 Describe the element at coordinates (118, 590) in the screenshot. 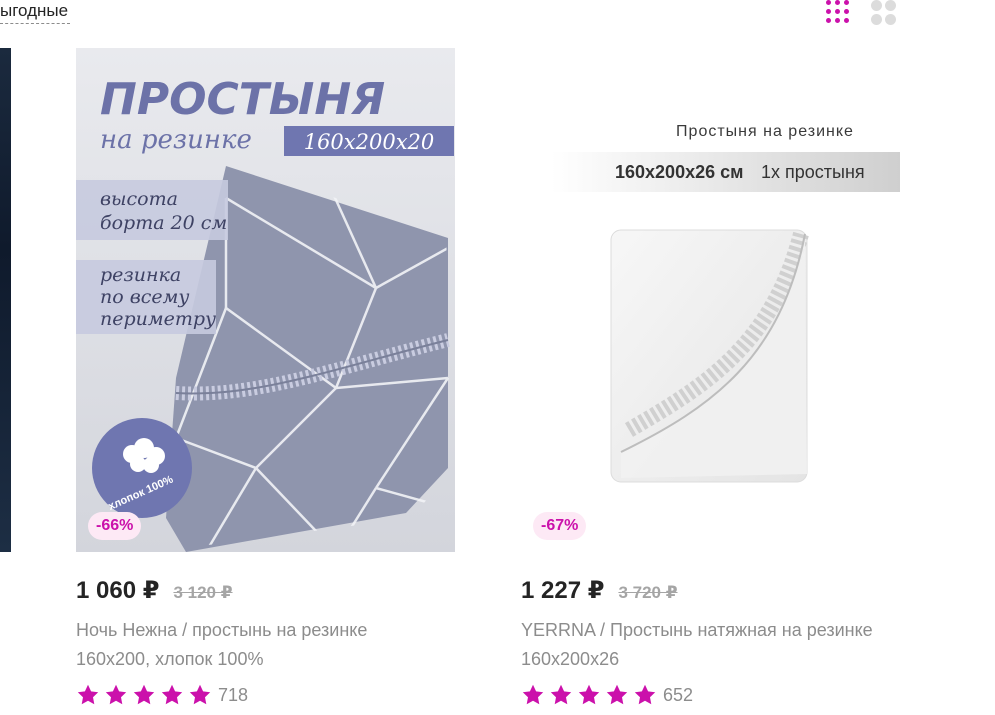

I see `price: 1 060 ₽` at that location.